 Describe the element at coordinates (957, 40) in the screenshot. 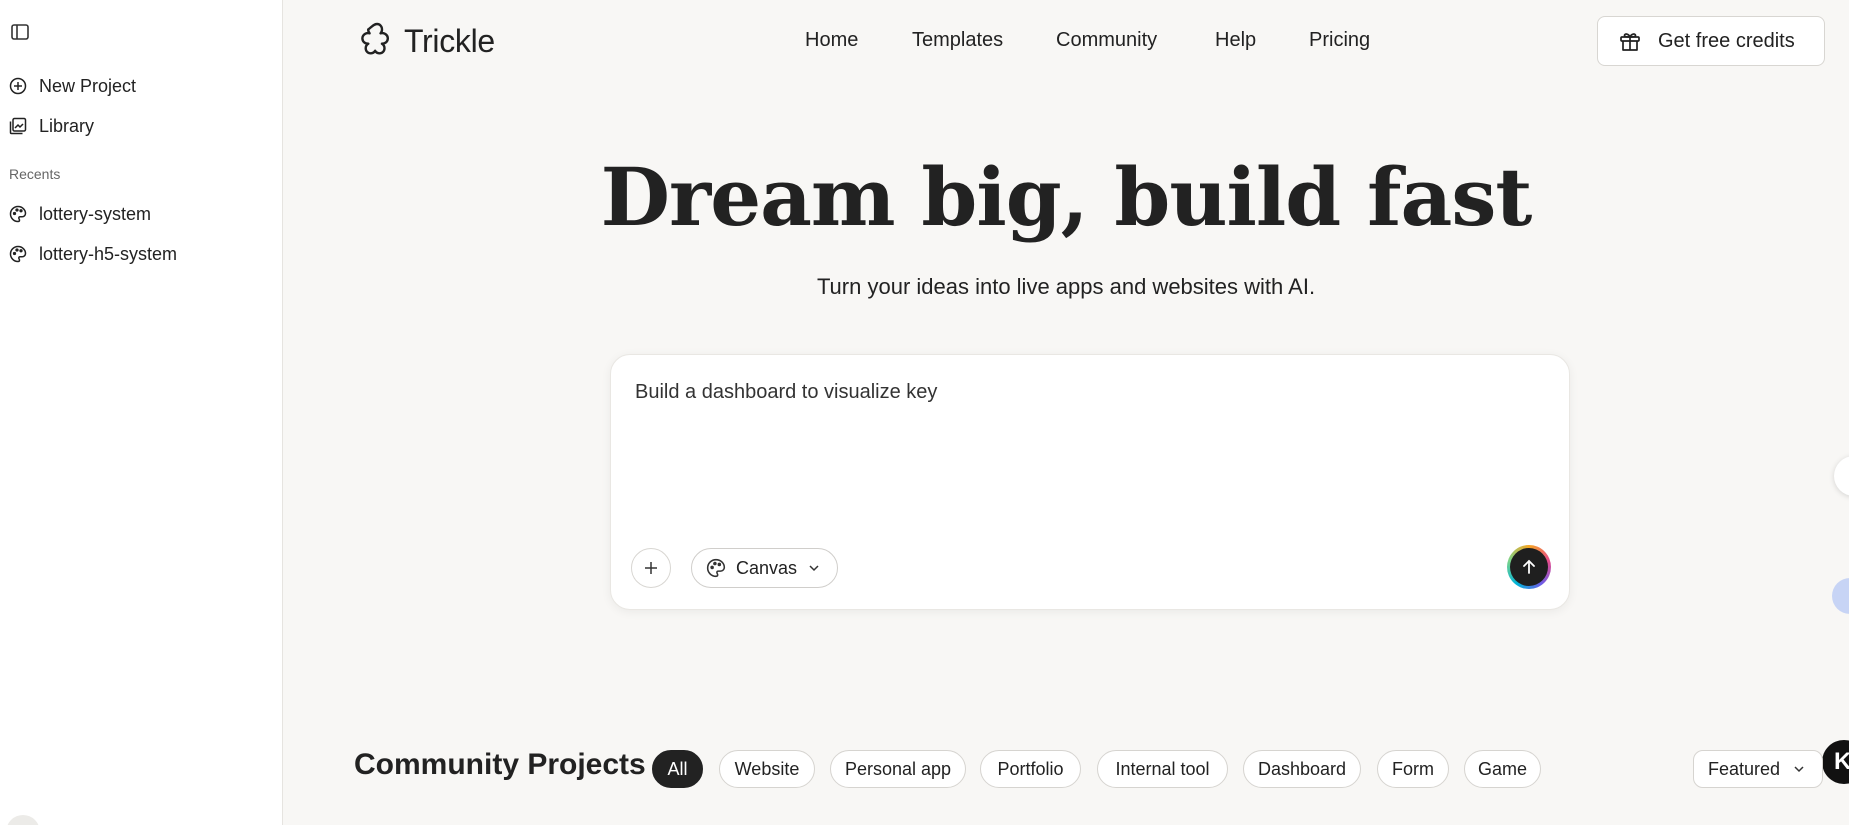

I see `nav-templates: Templates` at that location.